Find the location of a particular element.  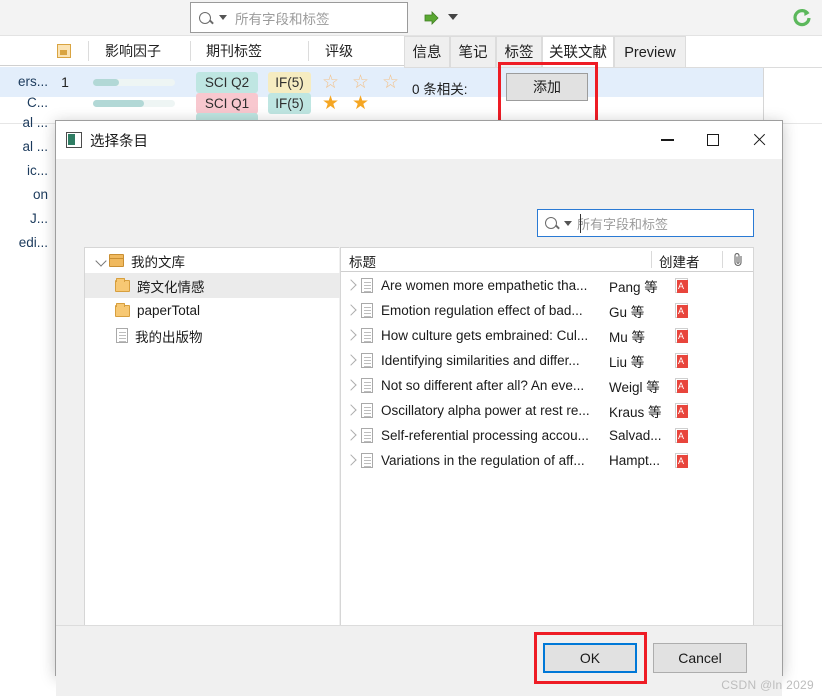

paperclip-icon is located at coordinates (738, 259).